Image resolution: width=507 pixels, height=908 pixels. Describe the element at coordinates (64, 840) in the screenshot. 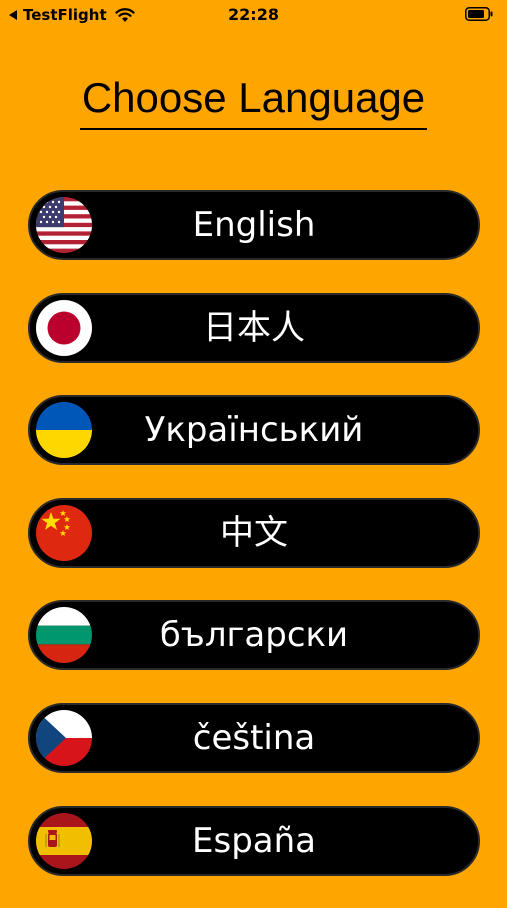

I see `spain-flag-icon` at that location.